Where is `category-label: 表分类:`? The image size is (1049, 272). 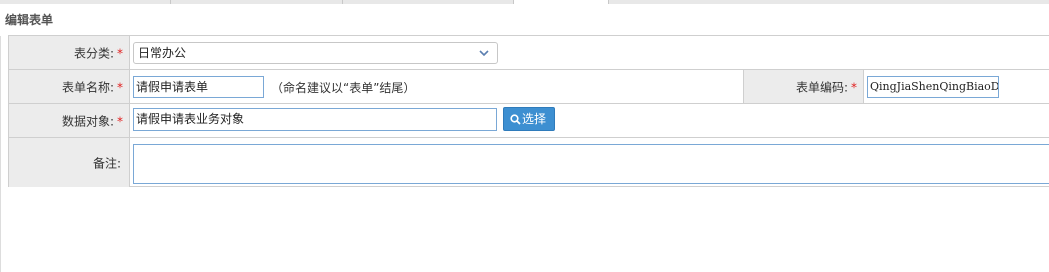
category-label: 表分类: is located at coordinates (93, 53).